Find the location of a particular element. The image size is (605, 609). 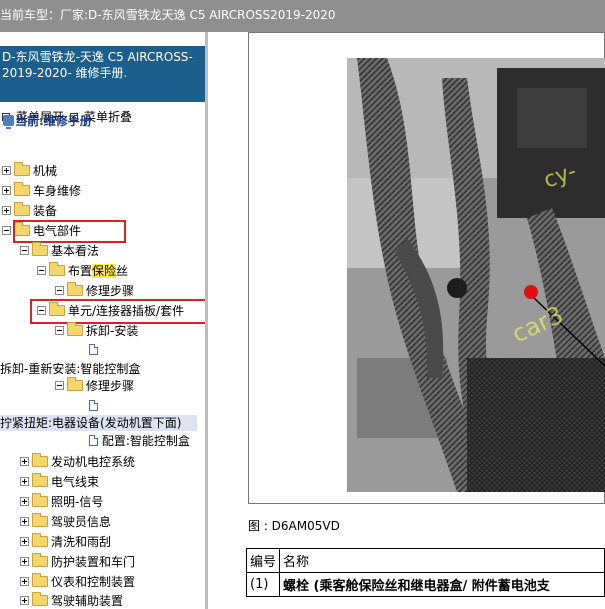

tree-item-basic-view: 基本看法 is located at coordinates (60, 250).